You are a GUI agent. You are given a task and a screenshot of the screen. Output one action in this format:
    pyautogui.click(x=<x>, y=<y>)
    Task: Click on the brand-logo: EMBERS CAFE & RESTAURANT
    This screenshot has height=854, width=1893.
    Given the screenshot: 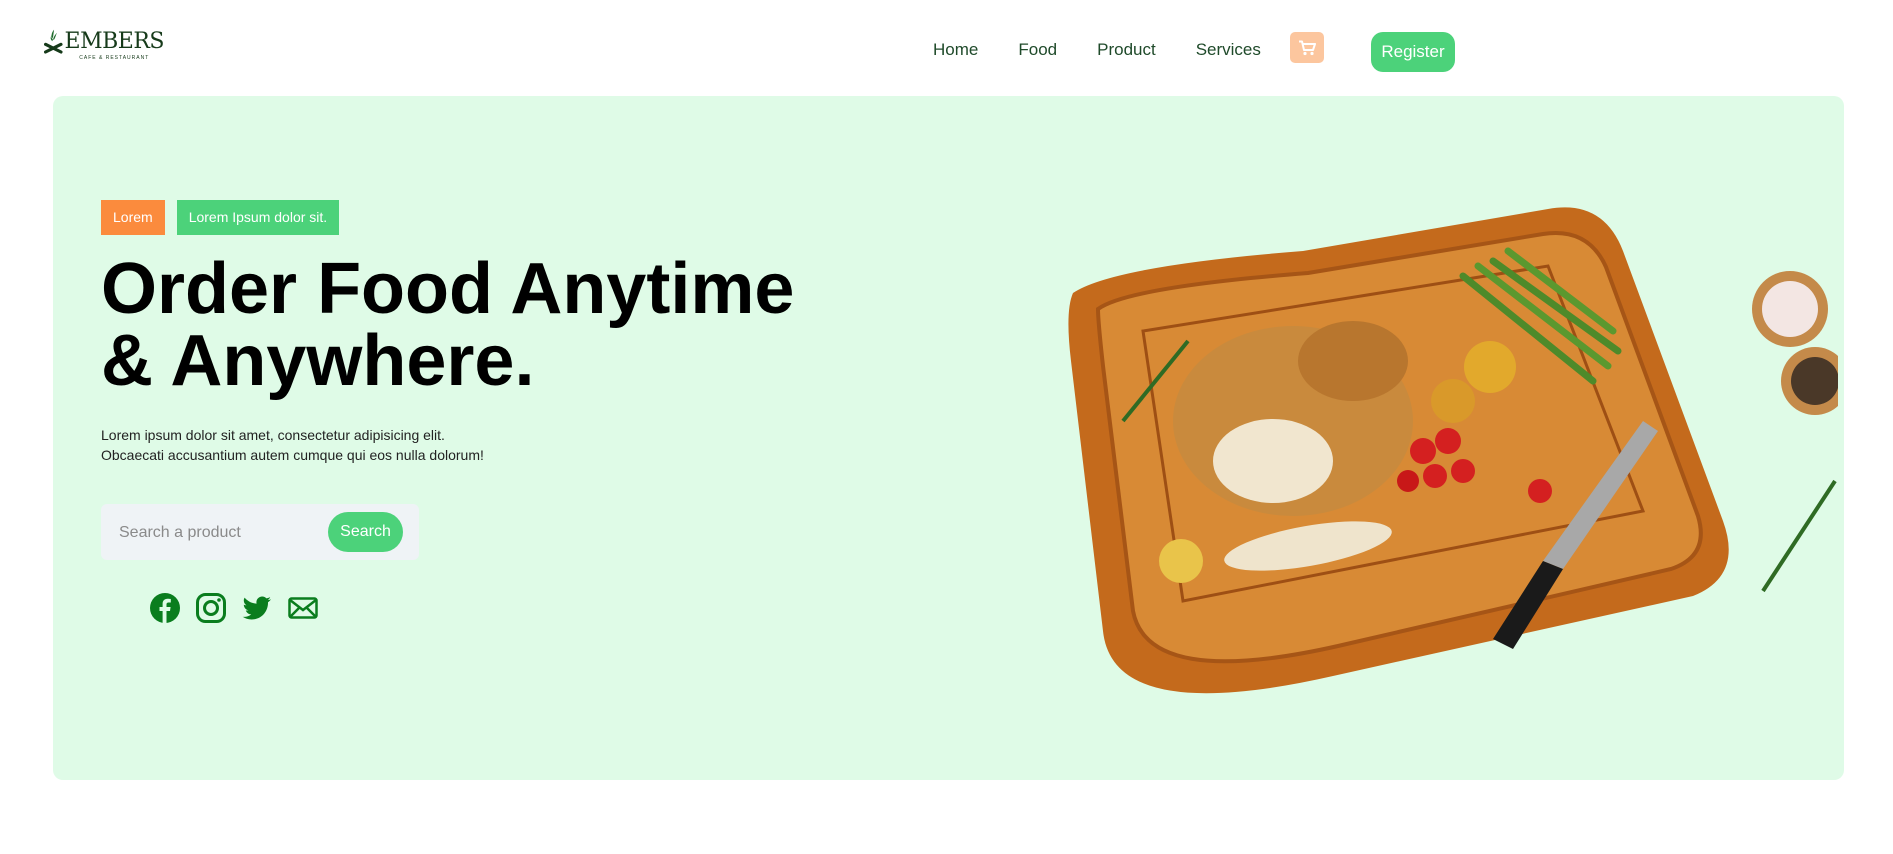 What is the action you would take?
    pyautogui.click(x=104, y=44)
    